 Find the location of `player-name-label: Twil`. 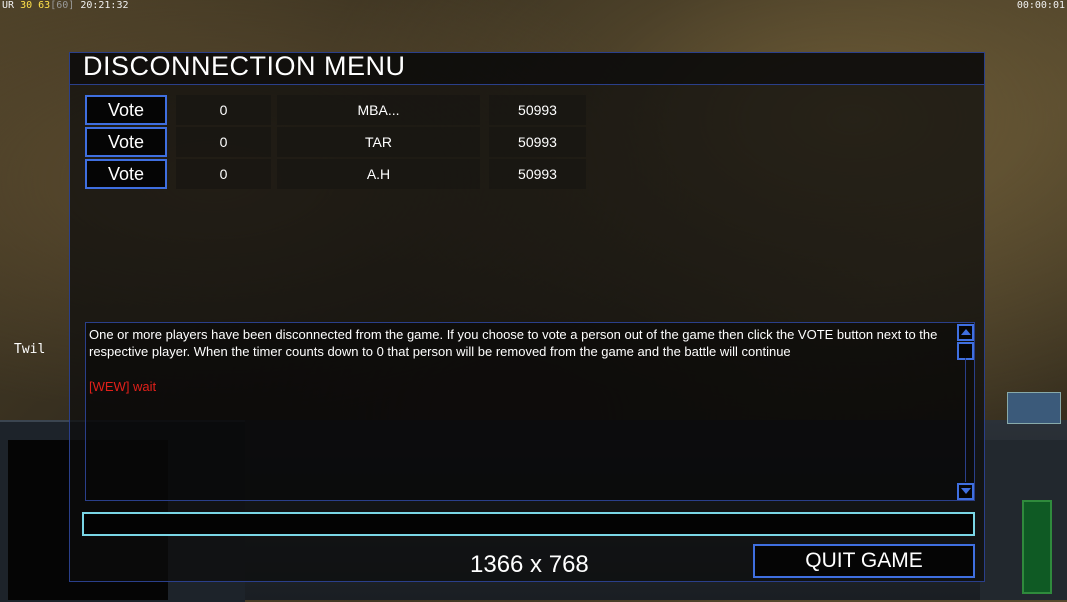

player-name-label: Twil is located at coordinates (30, 349).